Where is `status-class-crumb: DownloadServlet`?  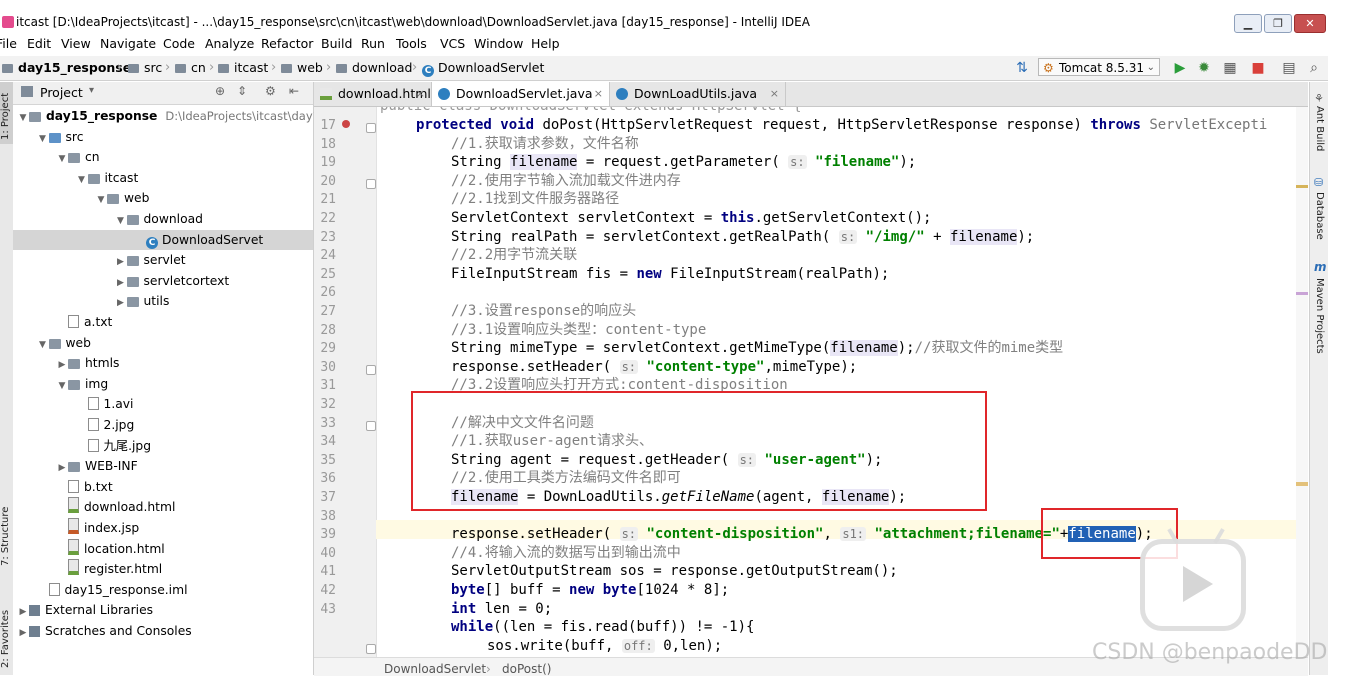 status-class-crumb: DownloadServlet is located at coordinates (435, 669).